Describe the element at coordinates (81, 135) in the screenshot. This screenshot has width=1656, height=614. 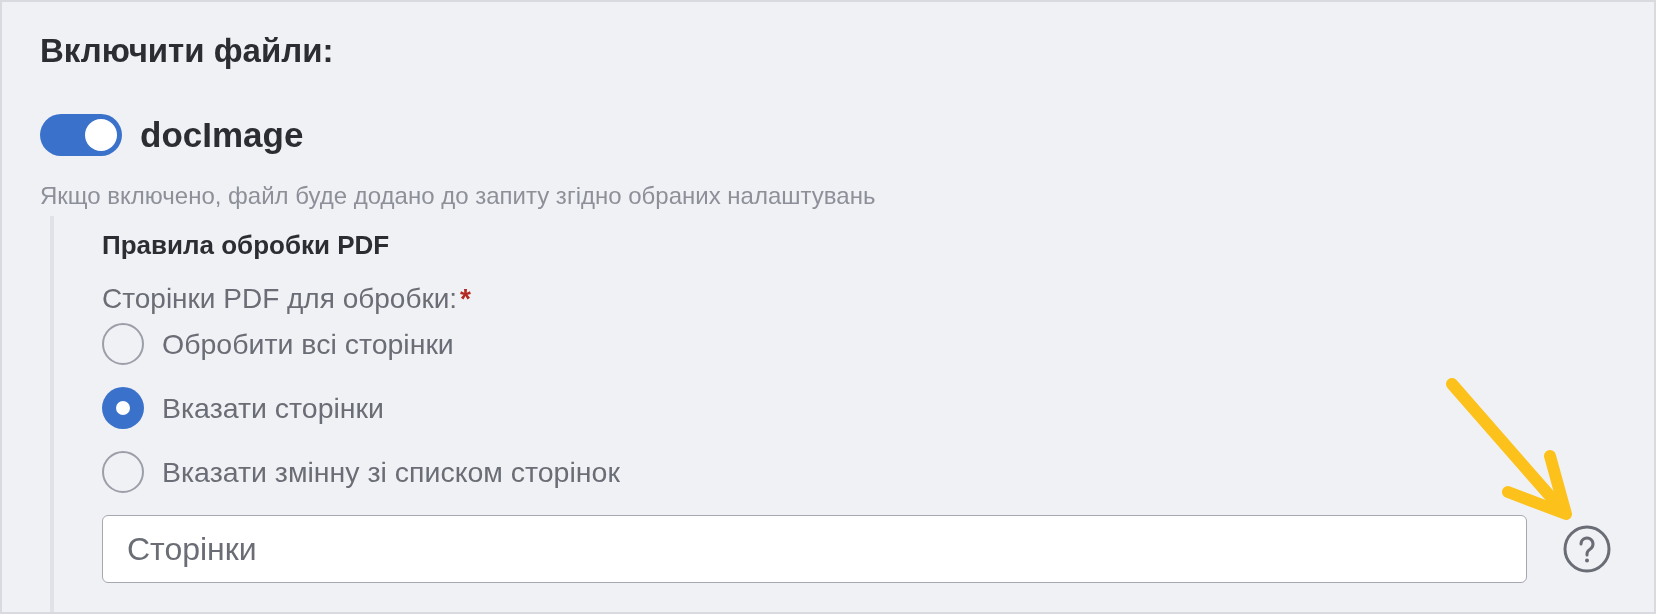
I see `toggle-switch` at that location.